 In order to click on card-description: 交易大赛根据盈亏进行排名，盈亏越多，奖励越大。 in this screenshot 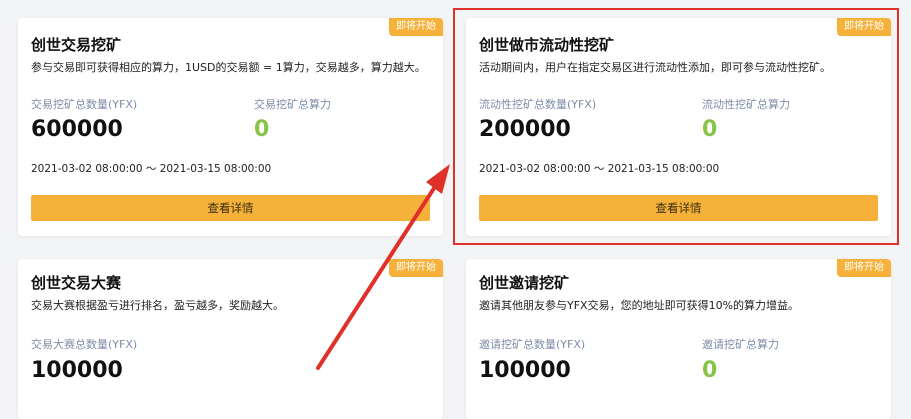, I will do `click(157, 305)`.